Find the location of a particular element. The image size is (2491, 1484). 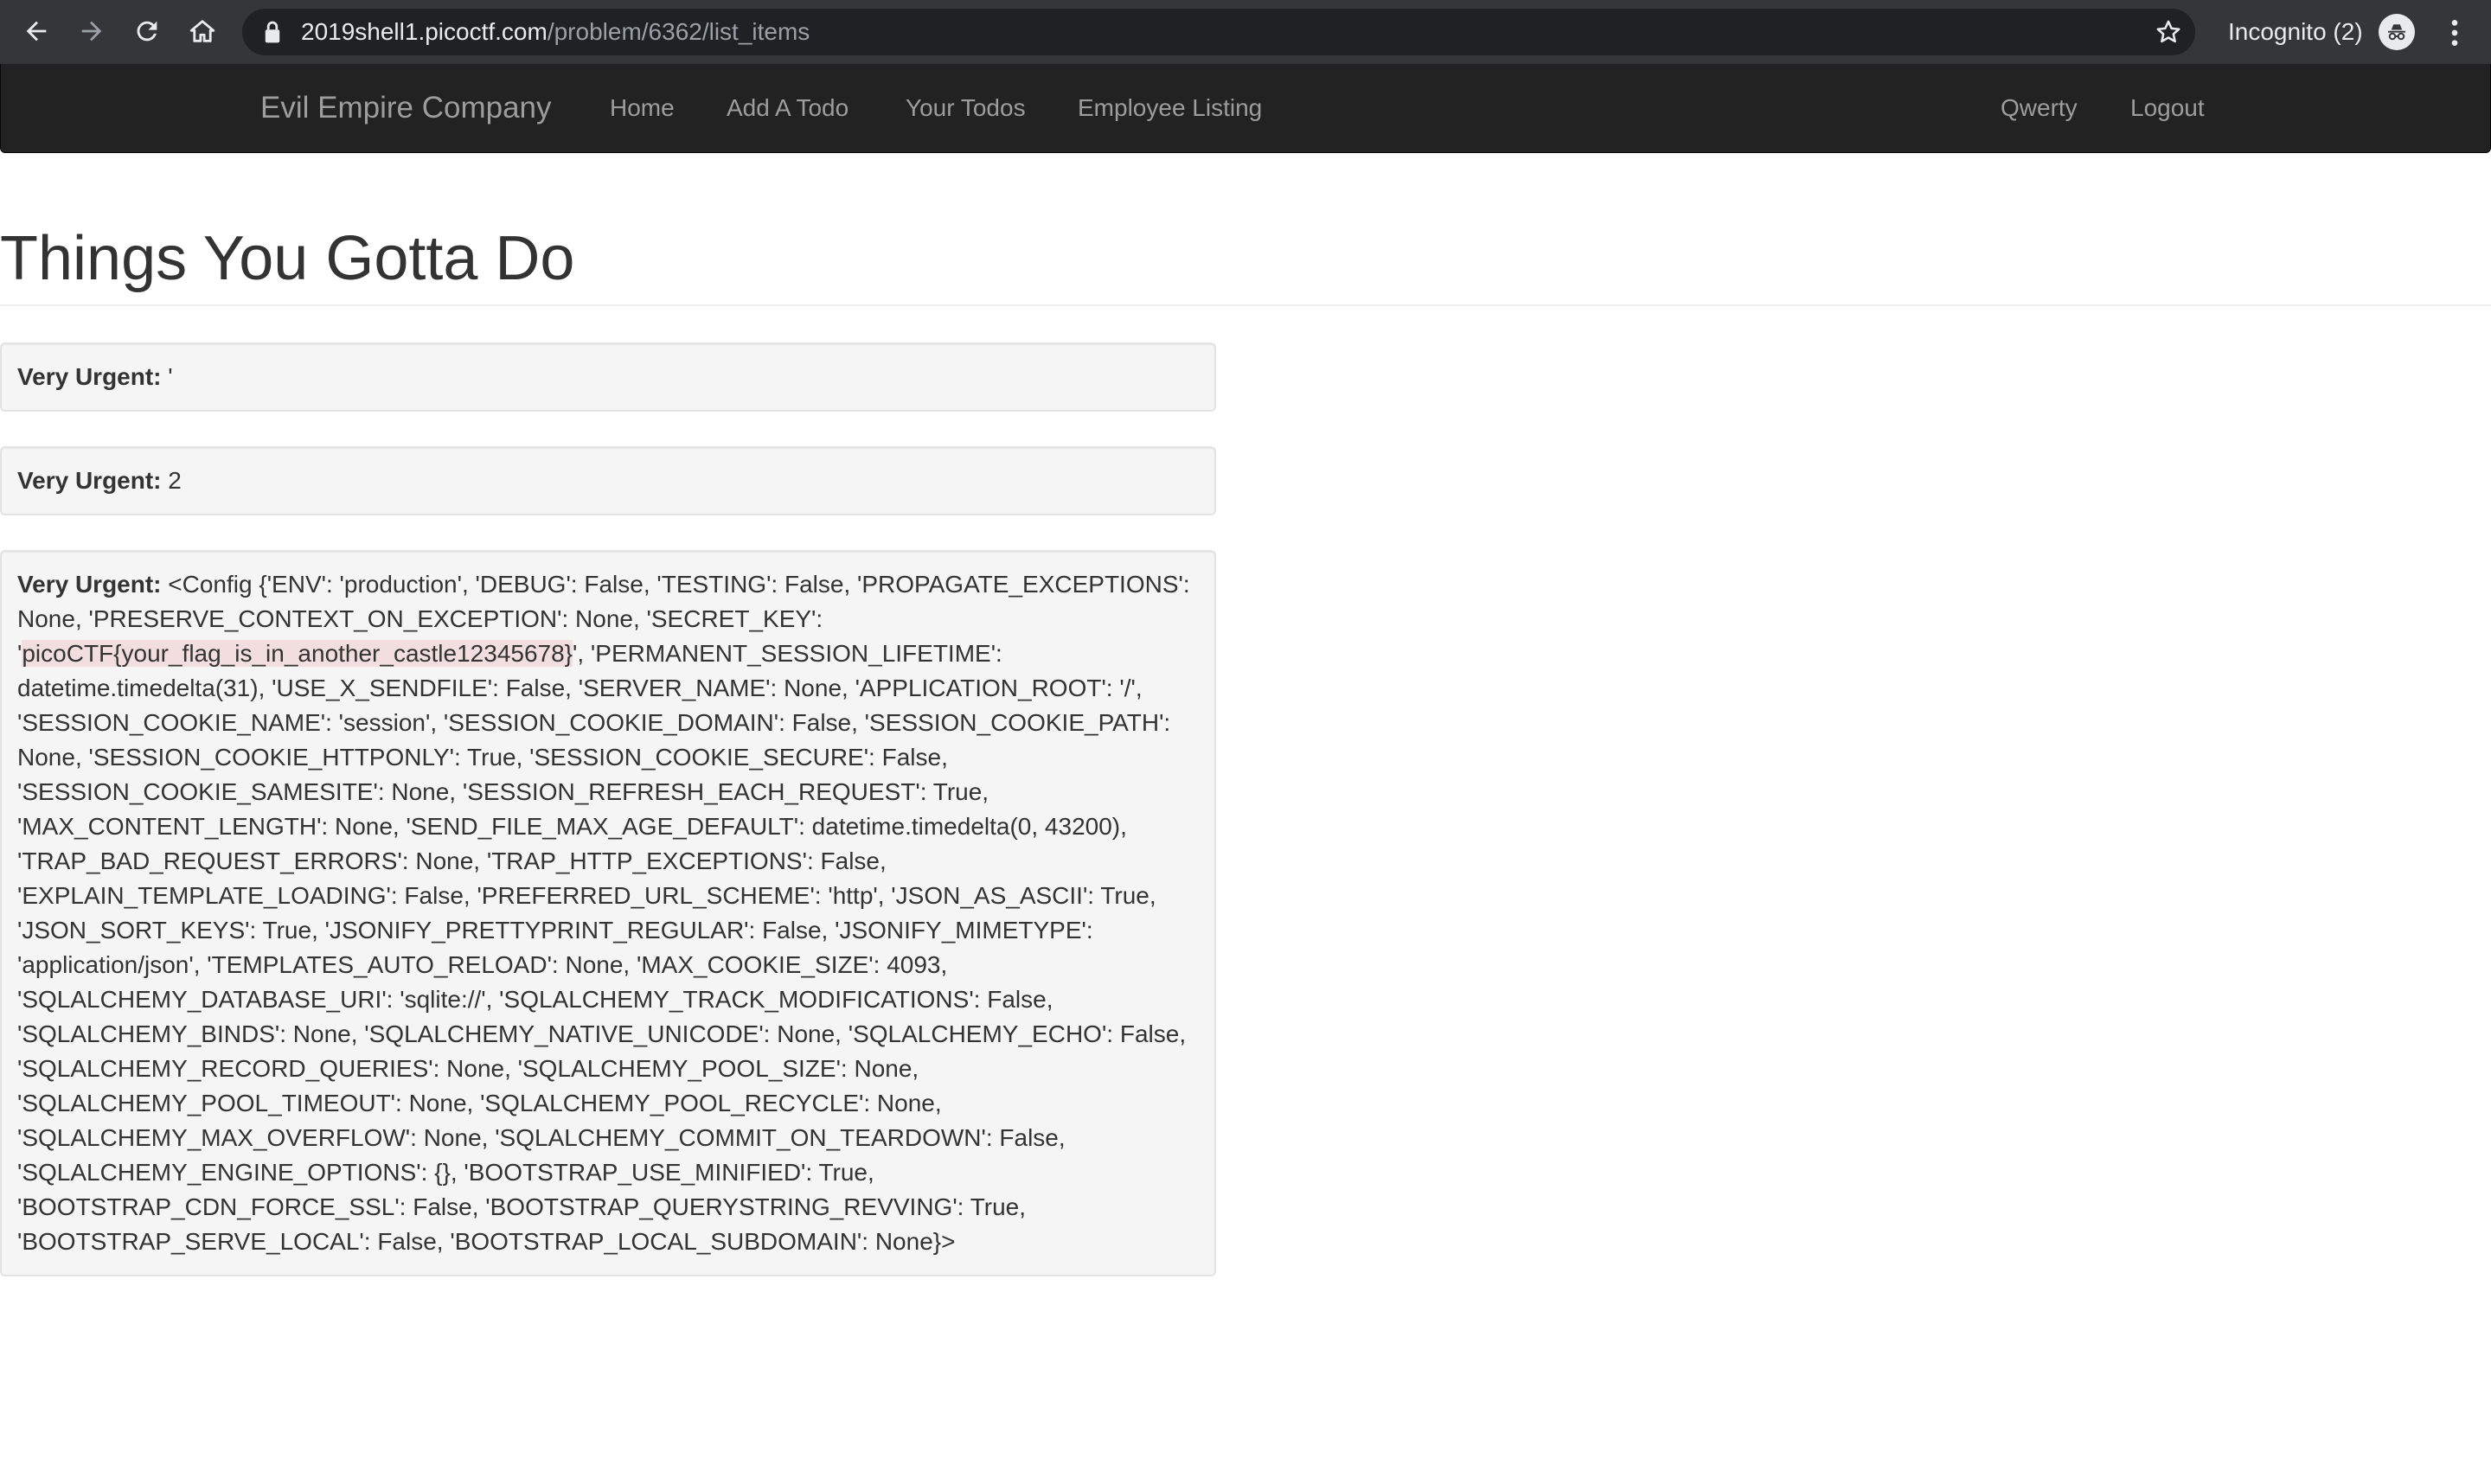

more-menu-icon is located at coordinates (2454, 33).